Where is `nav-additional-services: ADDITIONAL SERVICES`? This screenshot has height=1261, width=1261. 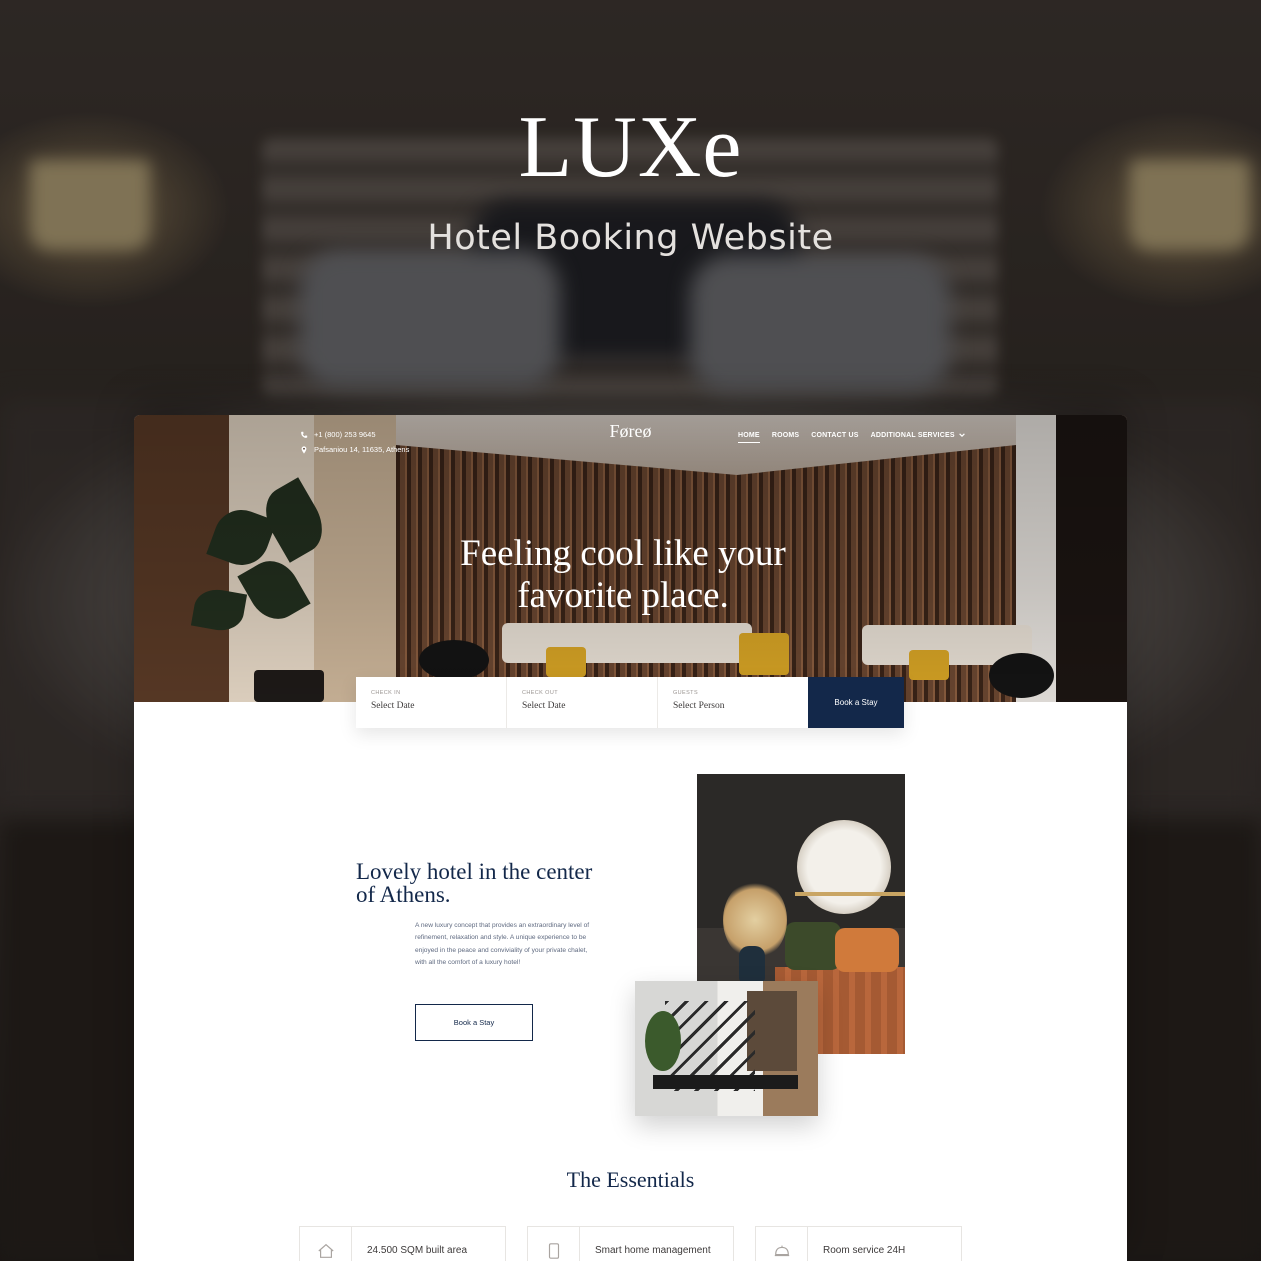
nav-additional-services: ADDITIONAL SERVICES is located at coordinates (918, 437).